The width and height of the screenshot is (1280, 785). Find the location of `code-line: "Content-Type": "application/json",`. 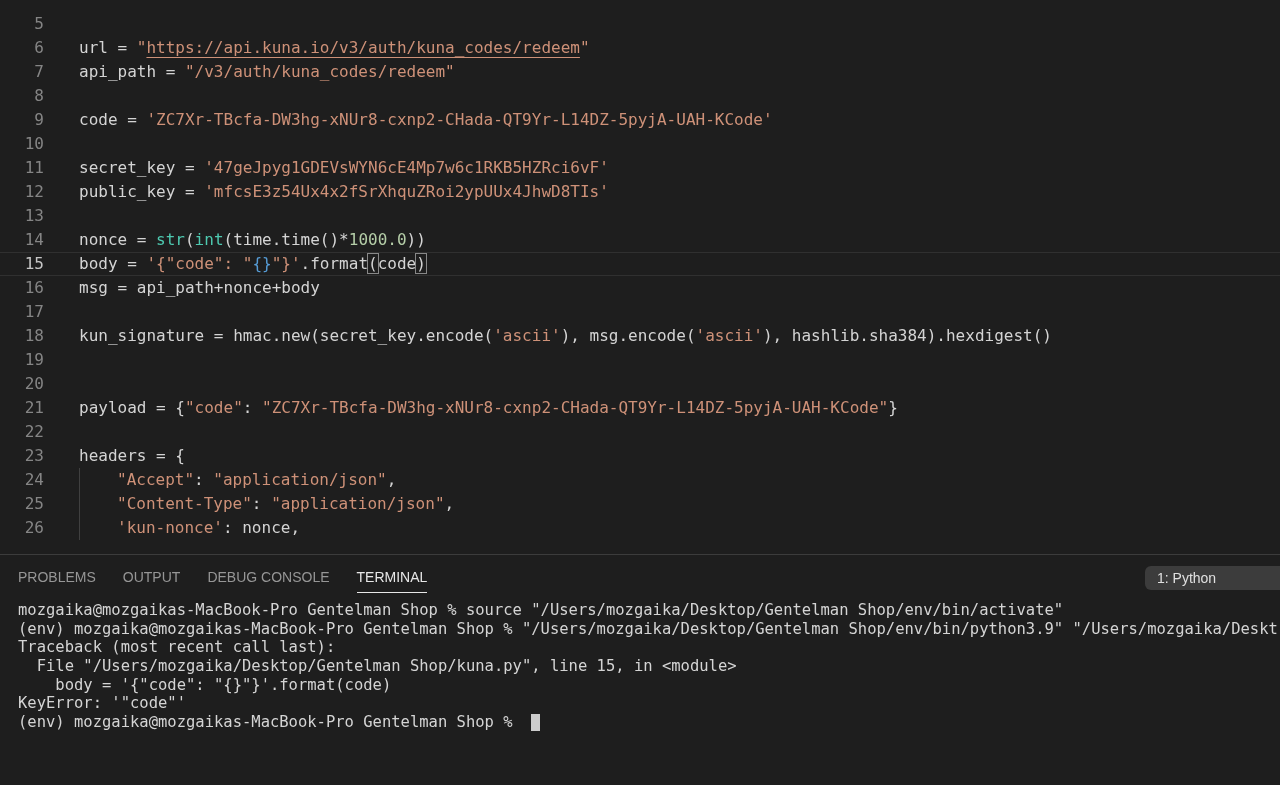

code-line: "Content-Type": "application/json", is located at coordinates (286, 504).